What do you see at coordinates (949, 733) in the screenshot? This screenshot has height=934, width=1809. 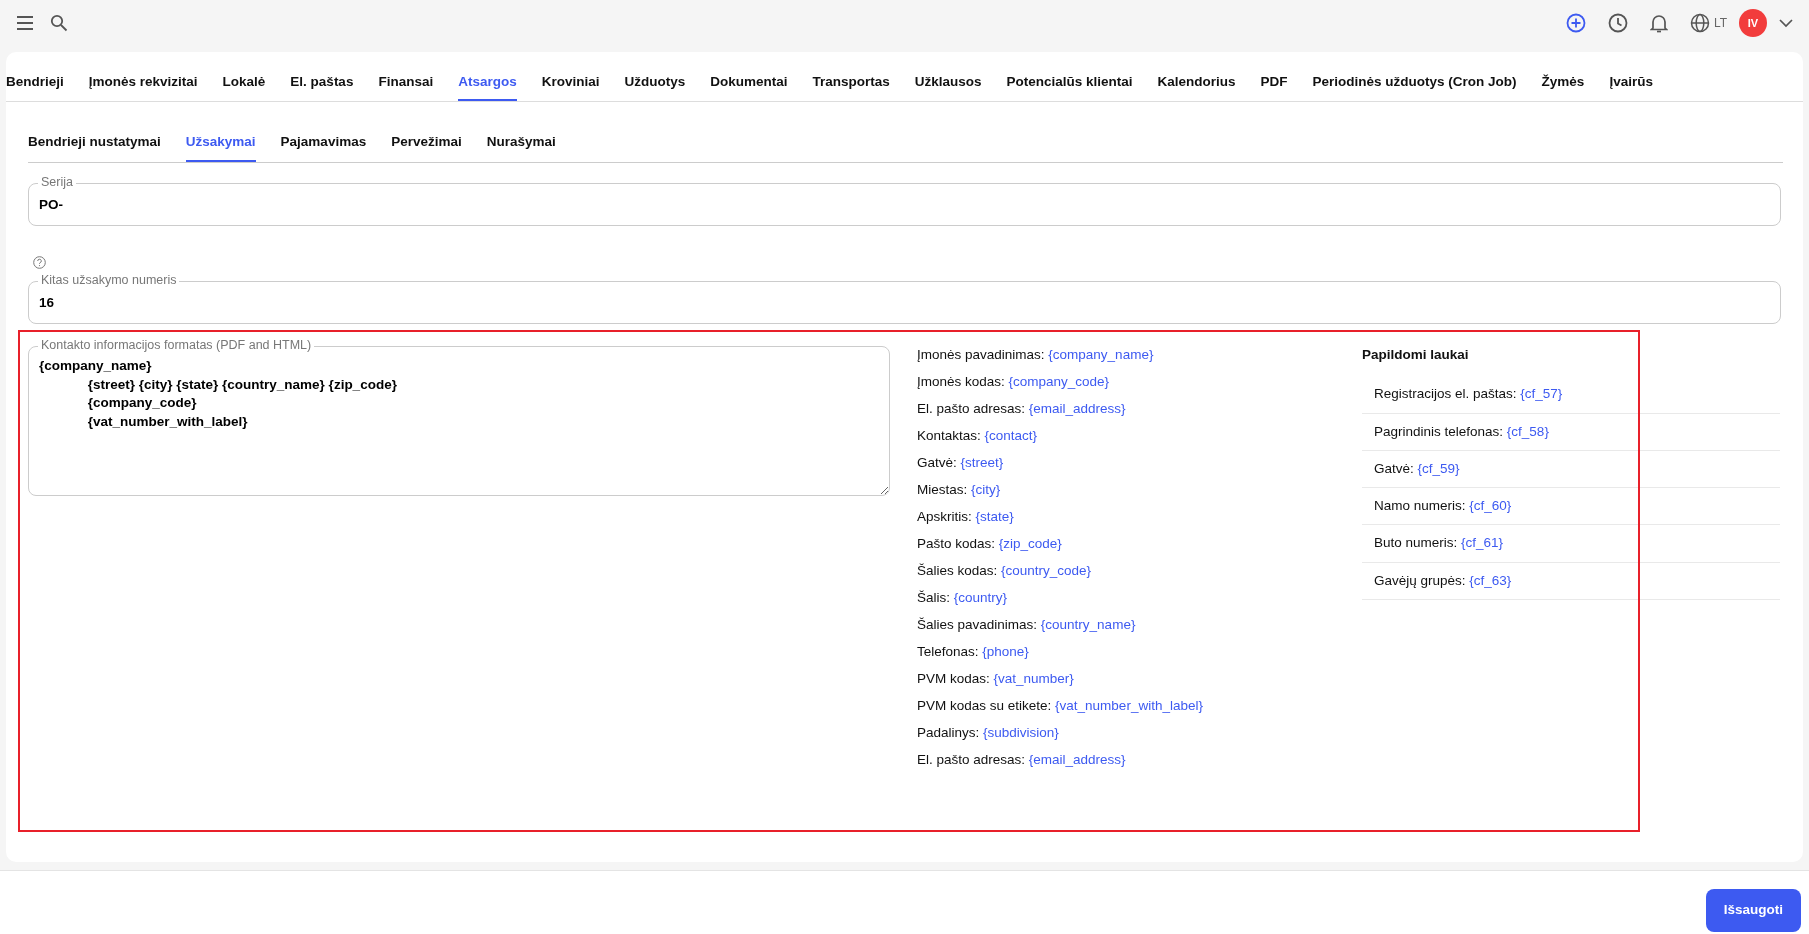 I see `field-label: Padalinys:` at bounding box center [949, 733].